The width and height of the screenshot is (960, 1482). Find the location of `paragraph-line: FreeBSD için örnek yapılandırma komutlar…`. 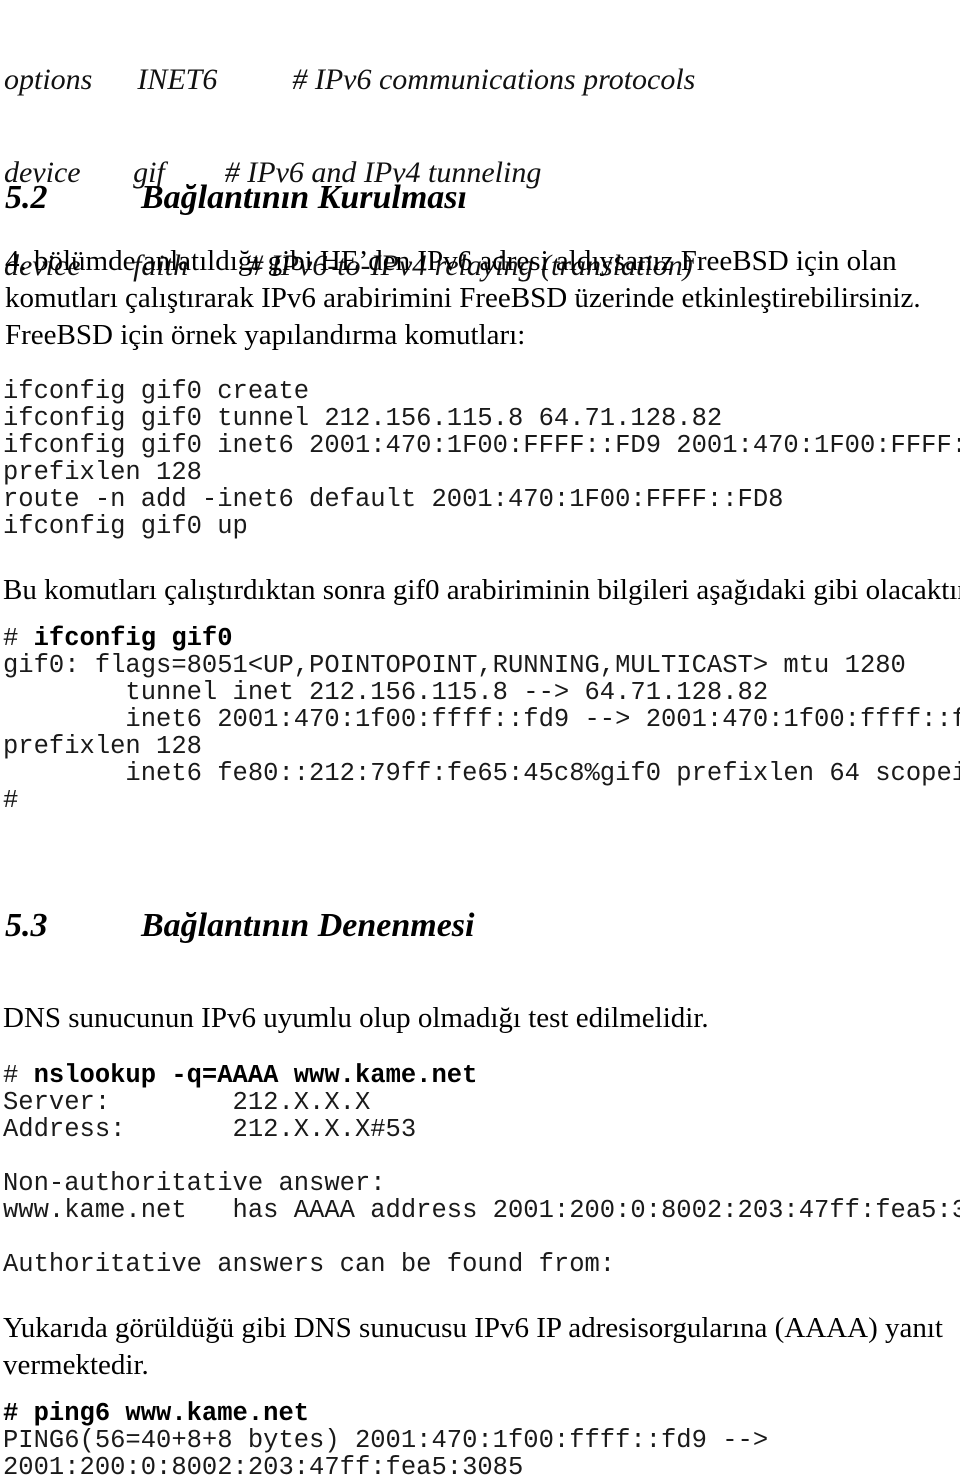

paragraph-line: FreeBSD için örnek yapılandırma komutlar… is located at coordinates (265, 335).